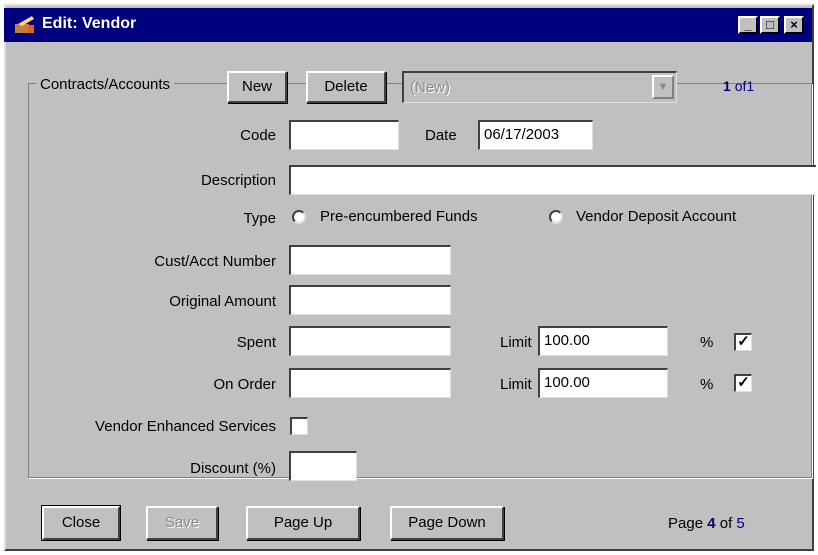 The height and width of the screenshot is (555, 818). What do you see at coordinates (686, 523) in the screenshot?
I see `page-label: Page` at bounding box center [686, 523].